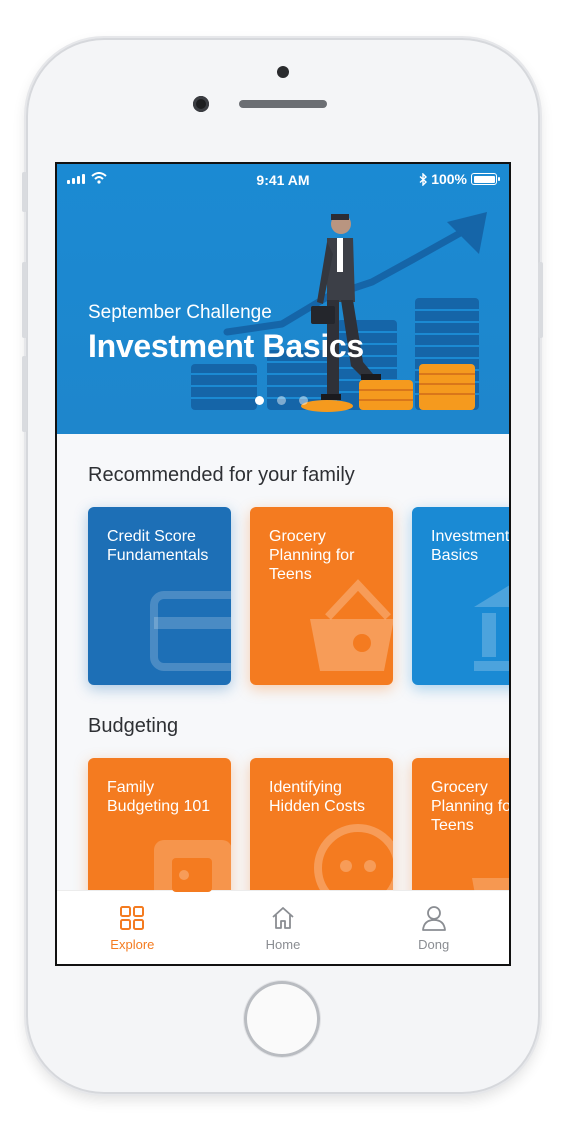  I want to click on card-title: Identifying Hidden Costs, so click(317, 797).